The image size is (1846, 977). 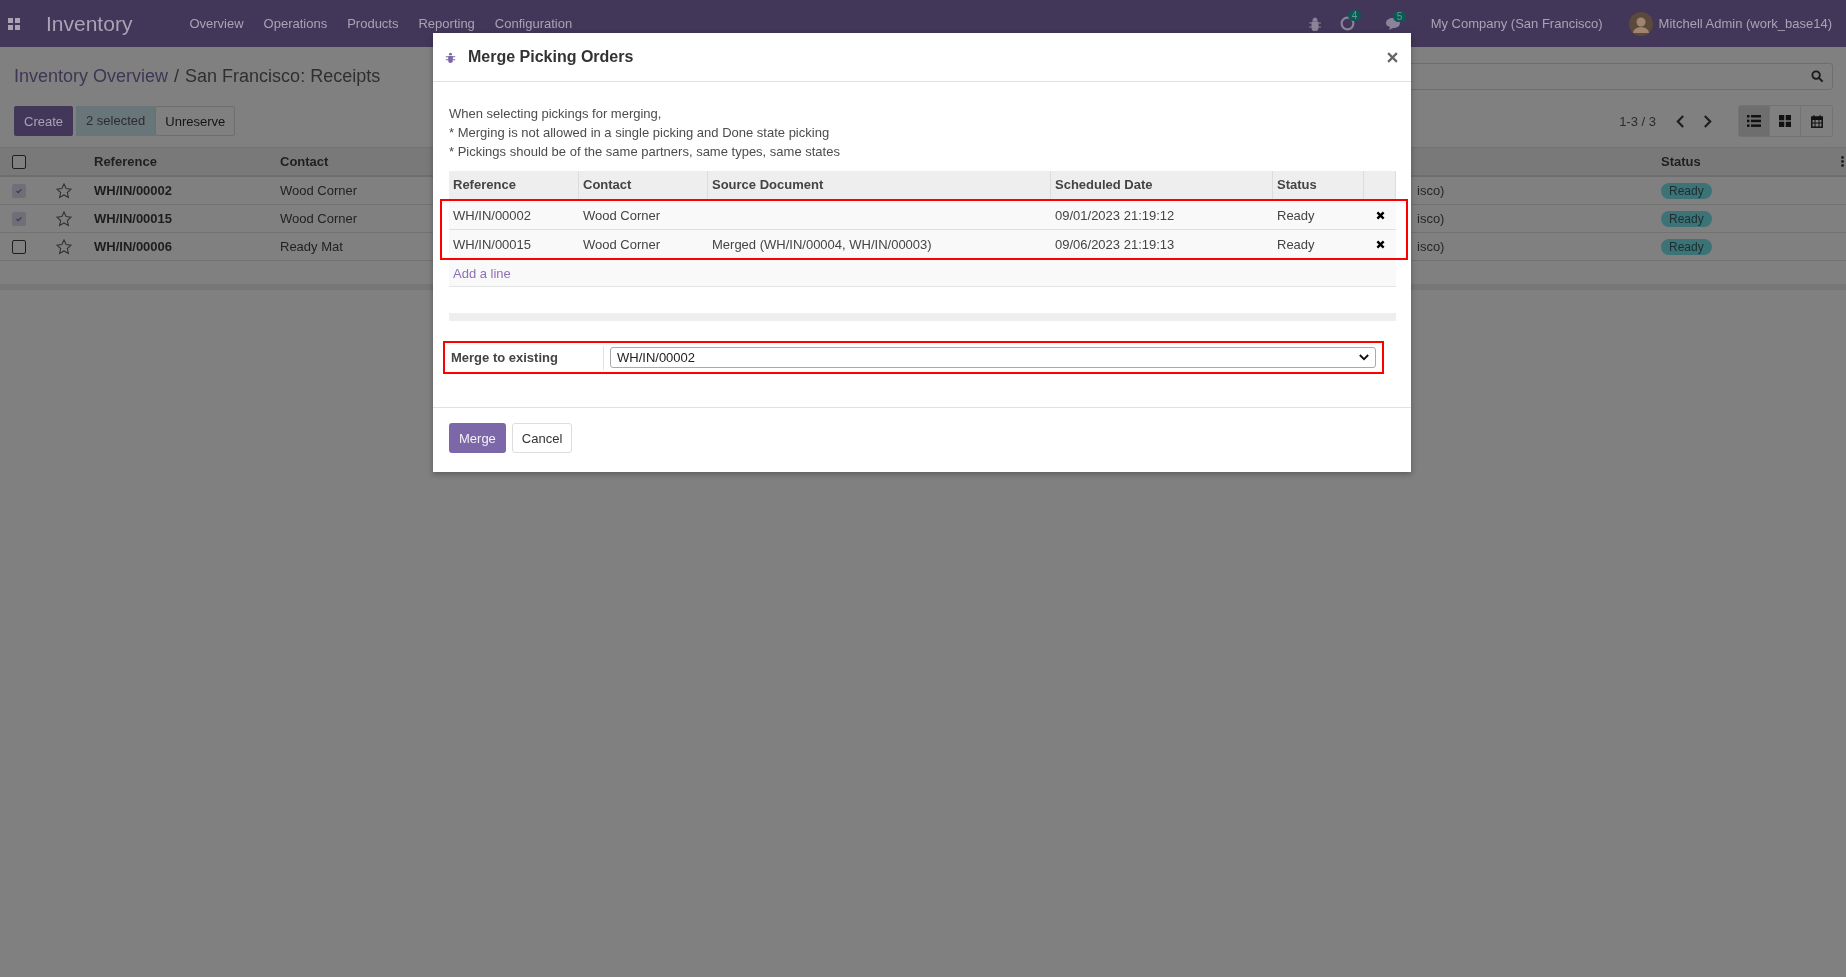 I want to click on table-cell-text: 09/01/2023 21:19:12, so click(x=1115, y=215).